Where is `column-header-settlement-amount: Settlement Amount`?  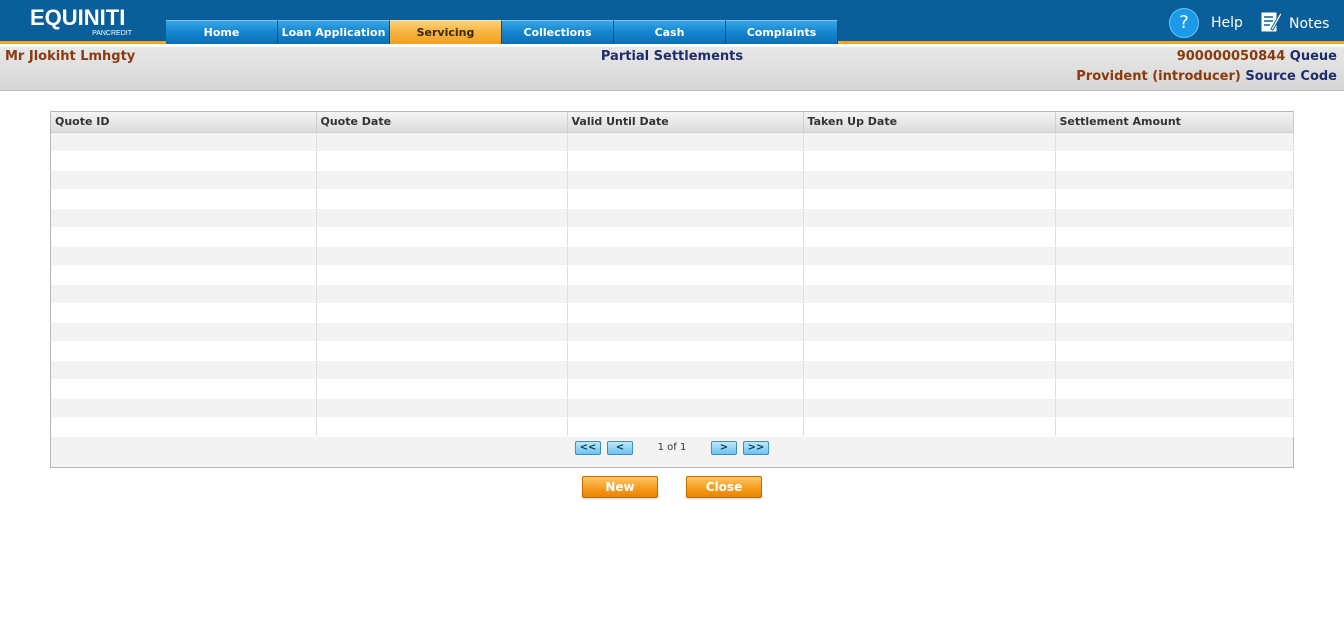 column-header-settlement-amount: Settlement Amount is located at coordinates (1174, 122).